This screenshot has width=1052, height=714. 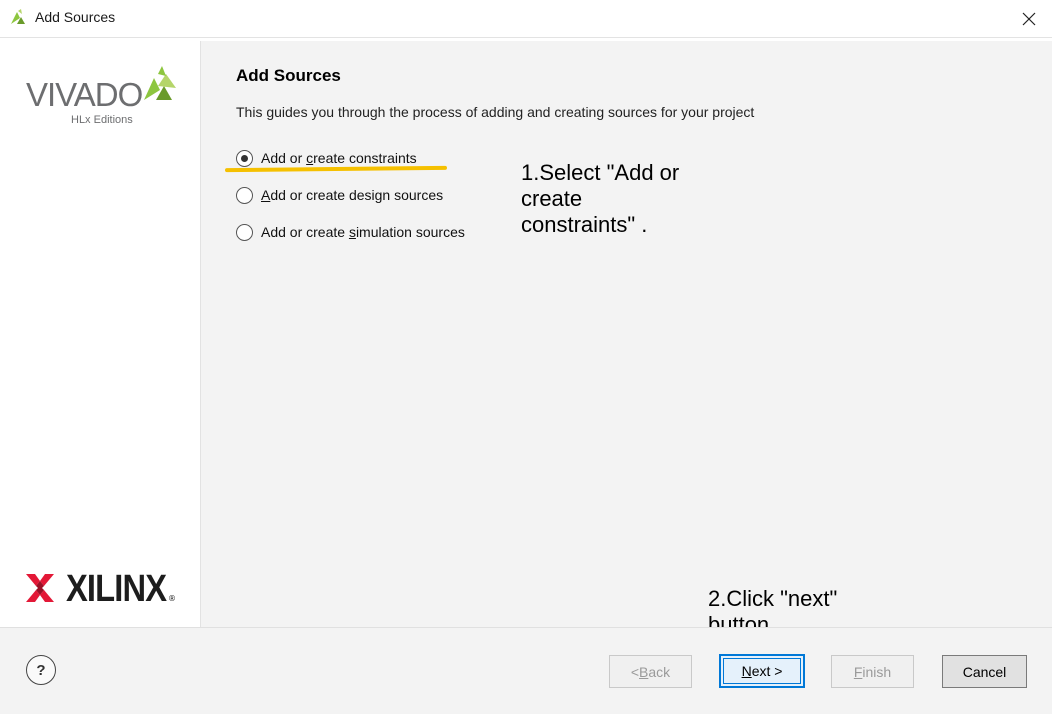 What do you see at coordinates (526, 670) in the screenshot?
I see `footer-bar: ? < Back Next > Finish Cancel` at bounding box center [526, 670].